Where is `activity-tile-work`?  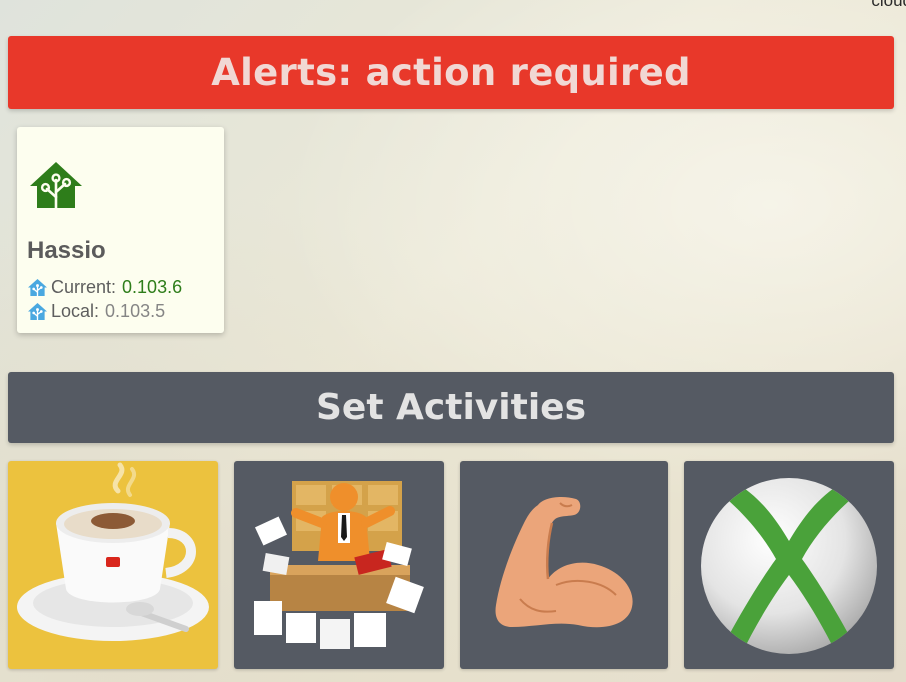 activity-tile-work is located at coordinates (339, 565).